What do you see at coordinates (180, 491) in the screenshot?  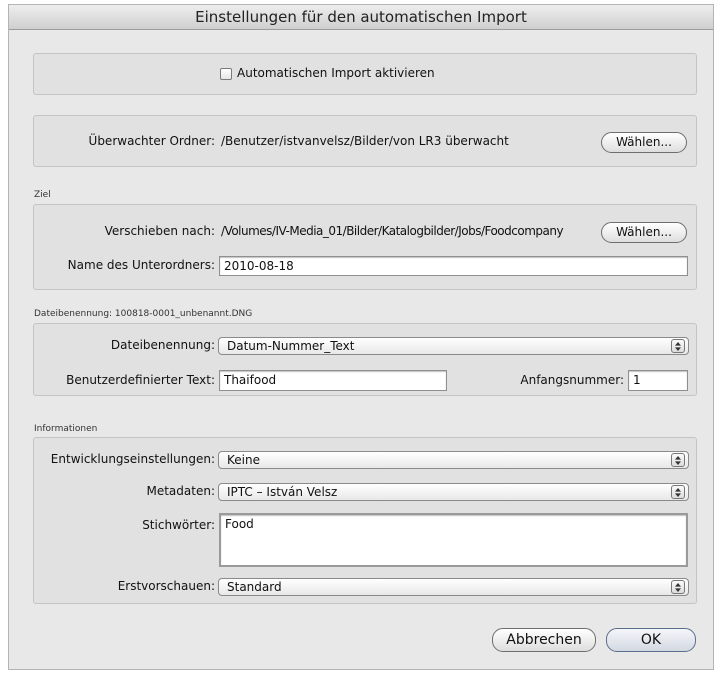 I see `metadata-label: Metadaten:` at bounding box center [180, 491].